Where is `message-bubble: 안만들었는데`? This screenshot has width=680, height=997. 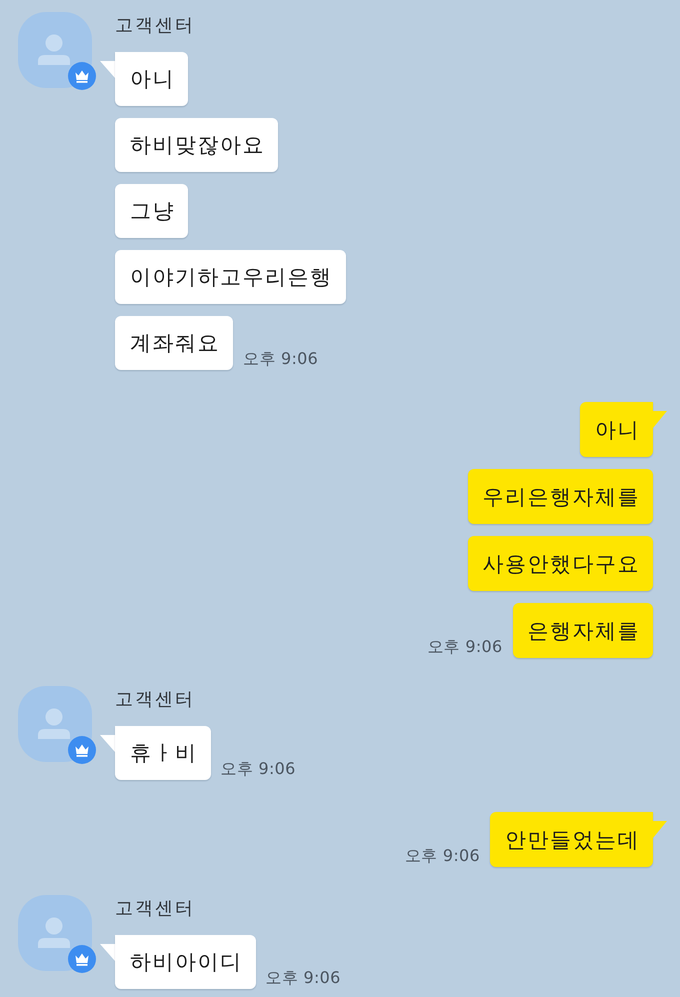
message-bubble: 안만들었는데 is located at coordinates (571, 839).